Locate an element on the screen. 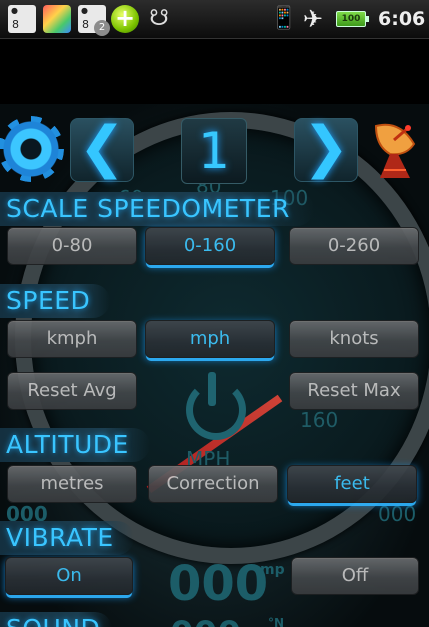 This screenshot has width=429, height=627. power-icon is located at coordinates (216, 410).